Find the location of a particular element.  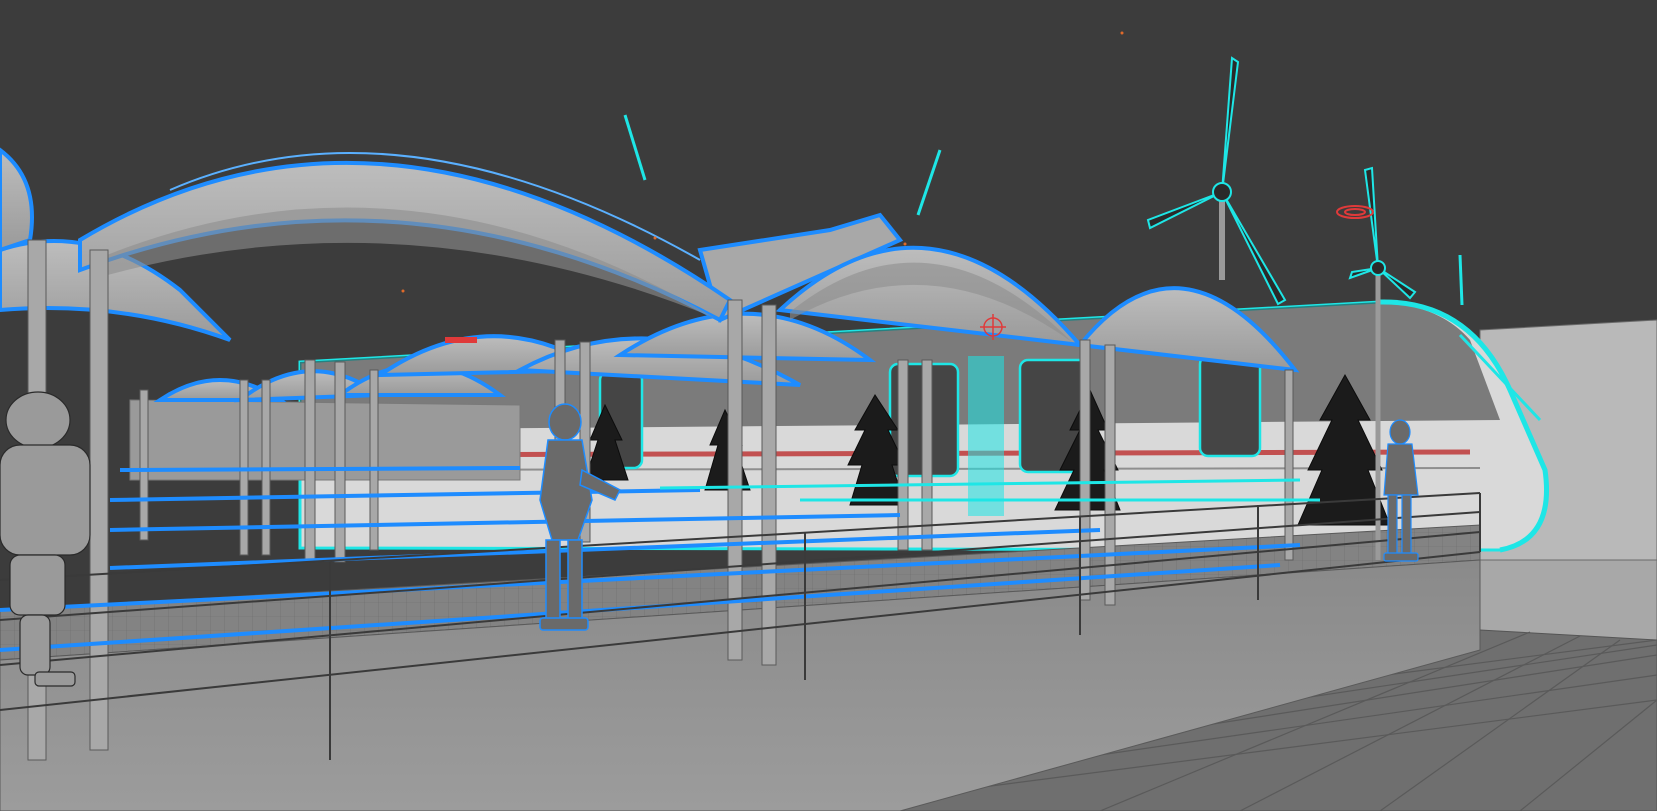

light-marker-icon is located at coordinates (461, 340).